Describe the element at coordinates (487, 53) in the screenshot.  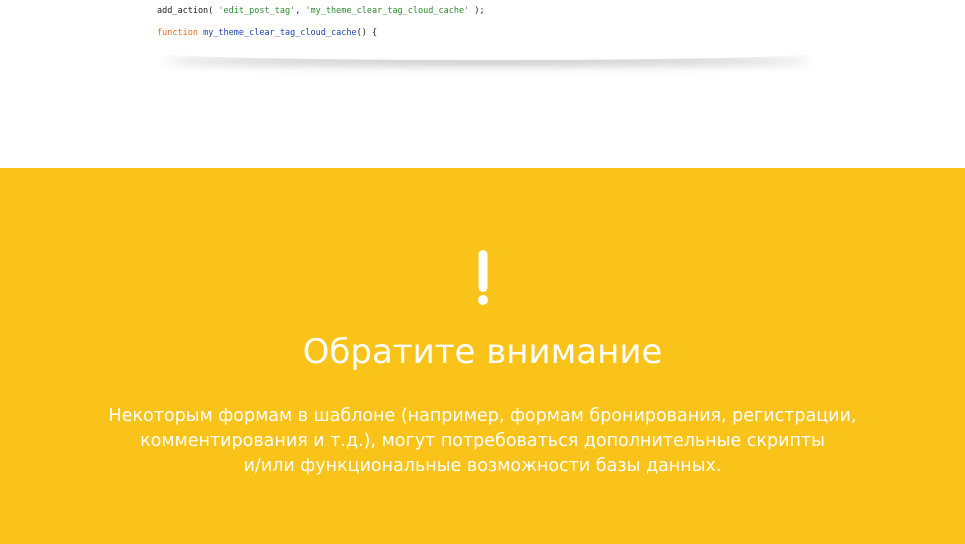
I see `code-snippet-shadow` at that location.